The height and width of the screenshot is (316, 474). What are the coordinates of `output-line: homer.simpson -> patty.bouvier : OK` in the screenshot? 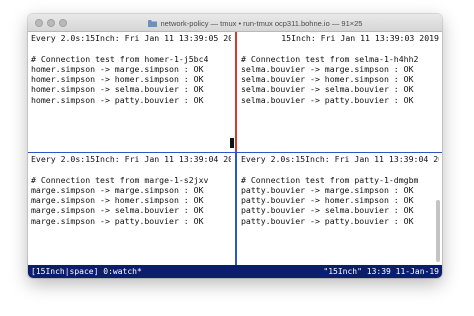 It's located at (117, 99).